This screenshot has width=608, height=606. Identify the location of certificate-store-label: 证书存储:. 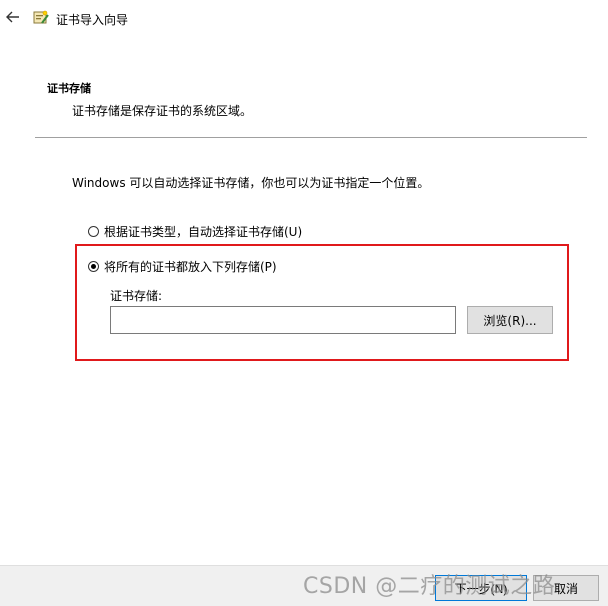
(136, 296).